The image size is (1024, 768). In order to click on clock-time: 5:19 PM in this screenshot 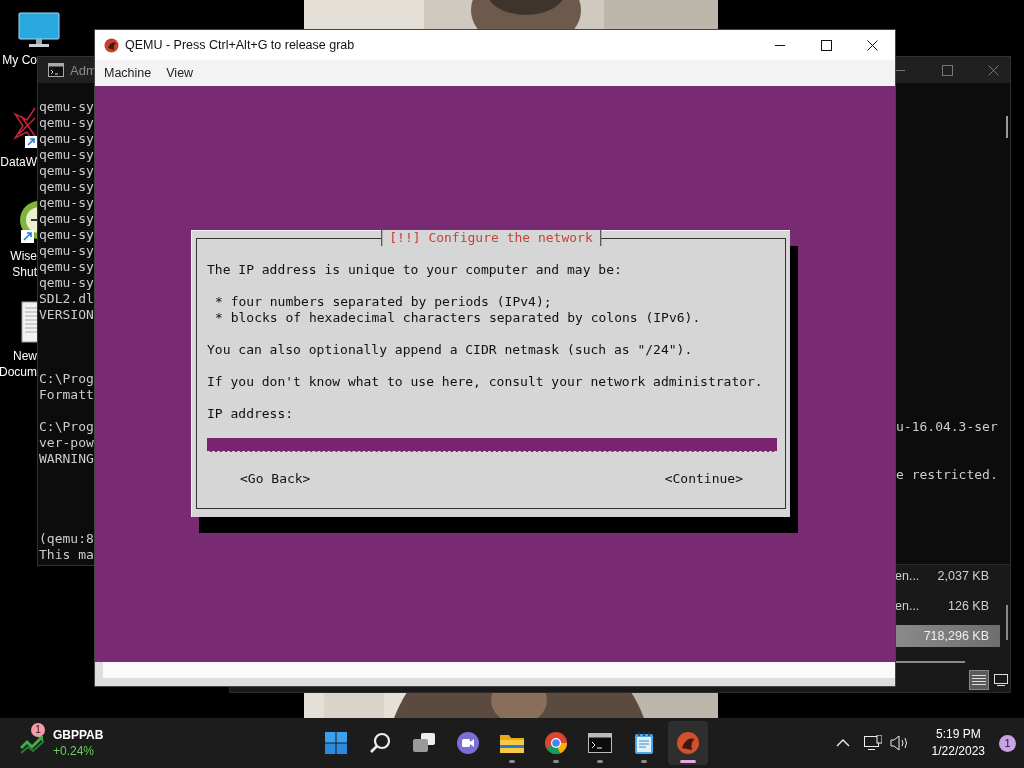, I will do `click(958, 734)`.